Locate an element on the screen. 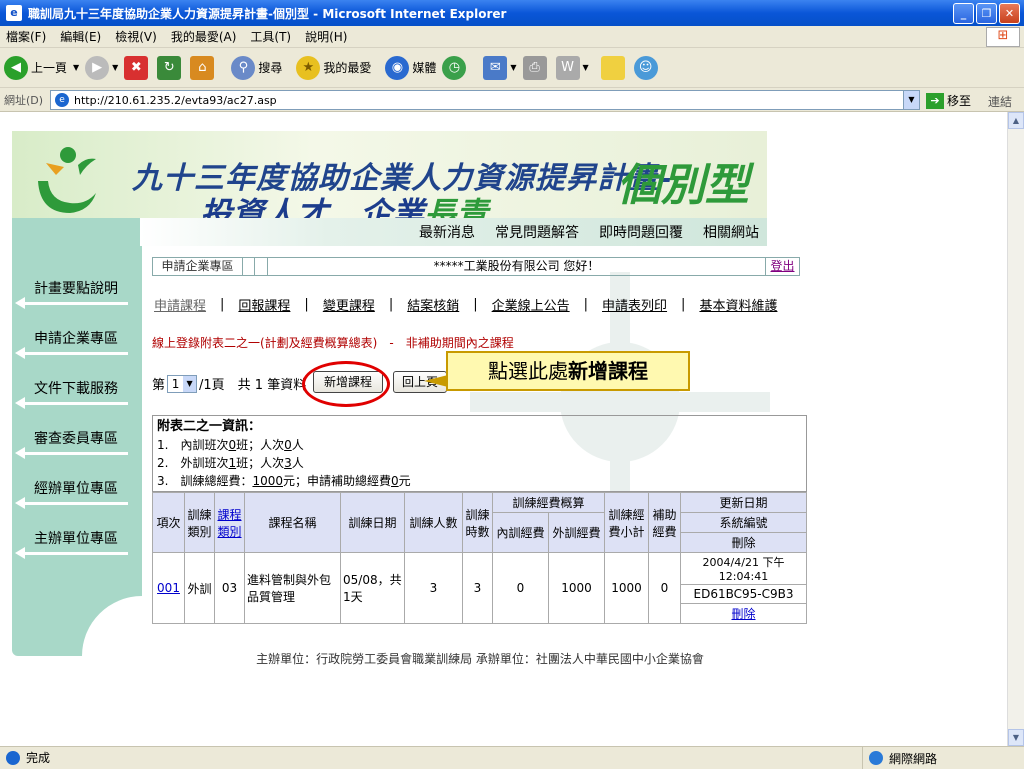 The width and height of the screenshot is (1024, 769). vertical-scrollbar: ▲ ▼ is located at coordinates (1015, 429).